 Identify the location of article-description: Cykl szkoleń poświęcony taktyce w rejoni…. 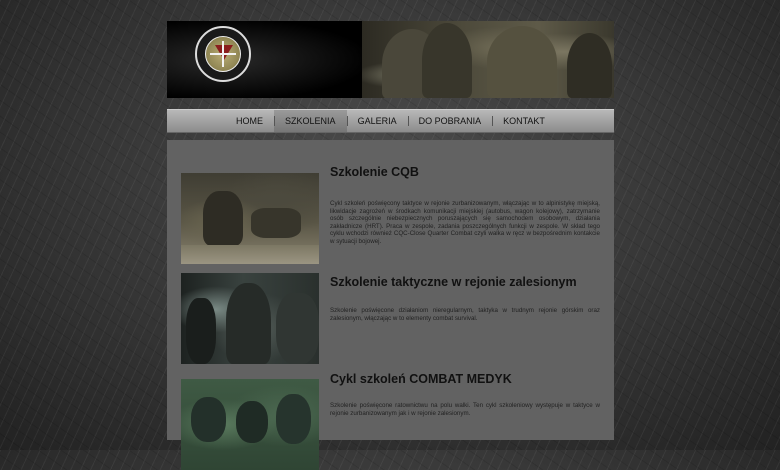
(465, 222).